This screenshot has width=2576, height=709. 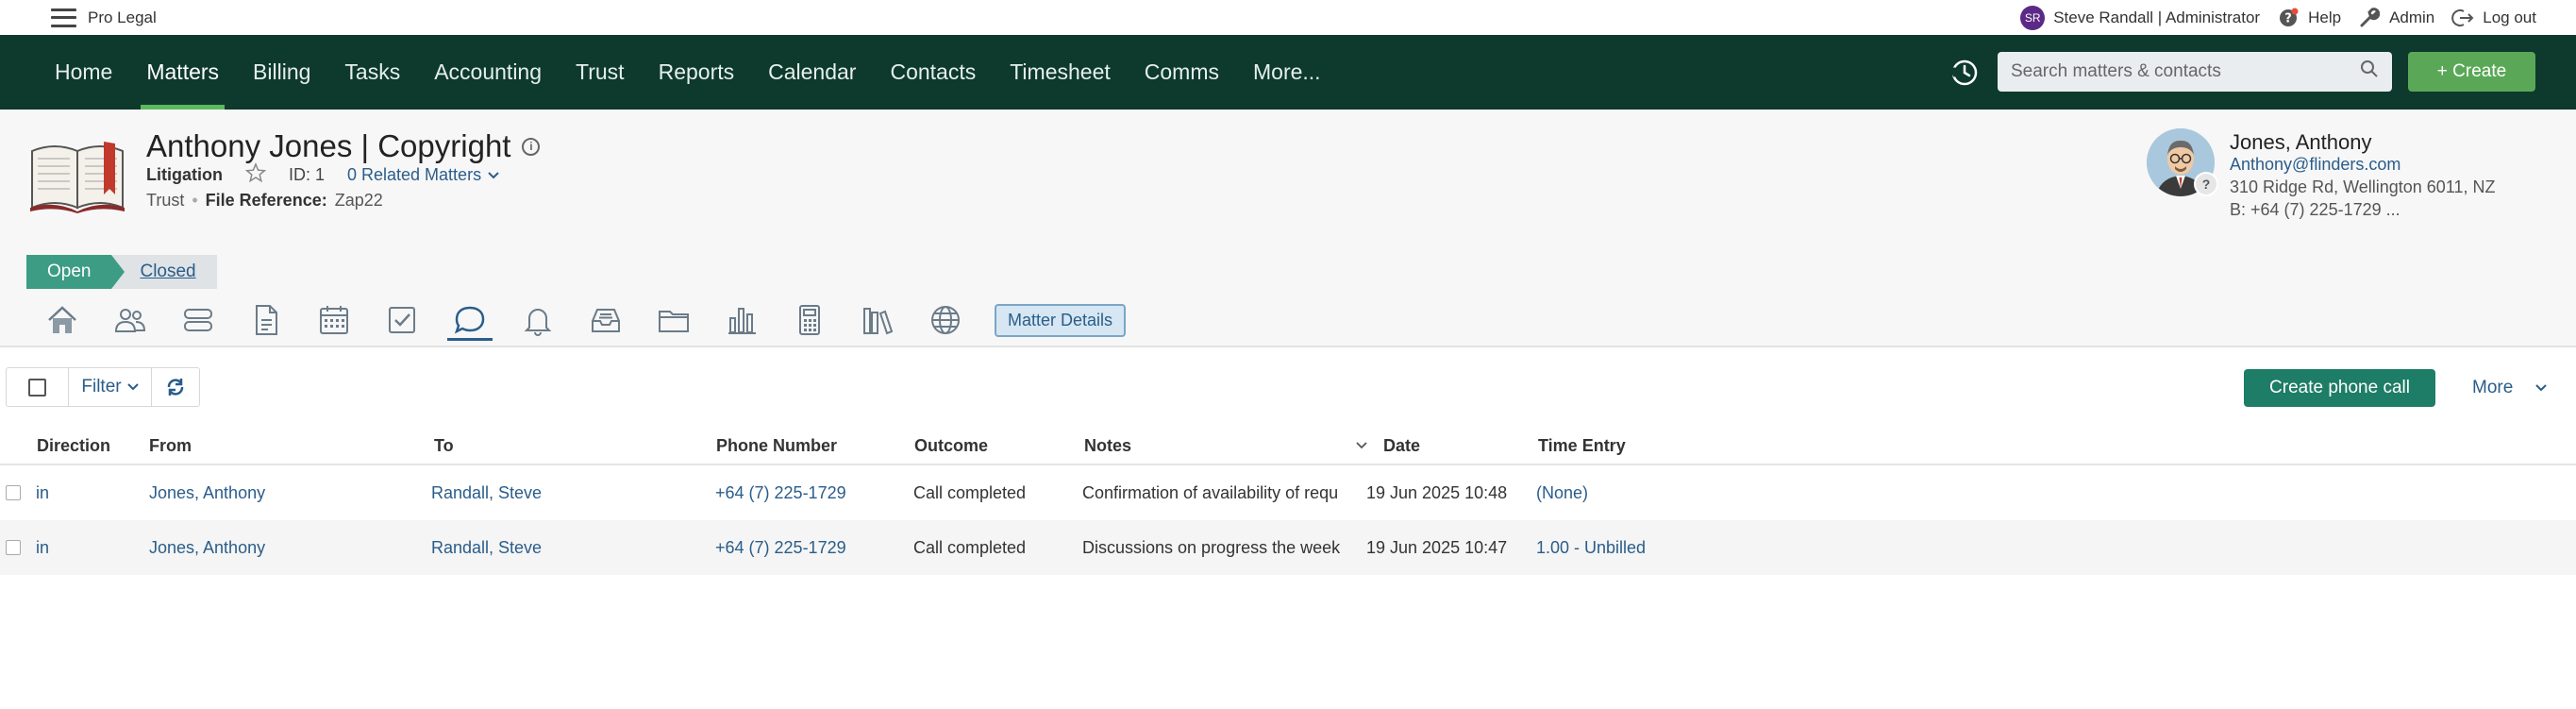 I want to click on tab-reports, so click(x=742, y=320).